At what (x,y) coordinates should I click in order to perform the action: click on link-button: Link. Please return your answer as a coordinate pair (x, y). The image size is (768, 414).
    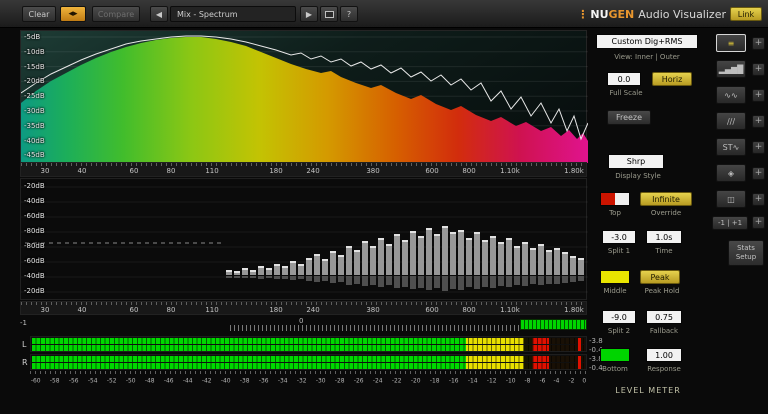
    Looking at the image, I should click on (746, 14).